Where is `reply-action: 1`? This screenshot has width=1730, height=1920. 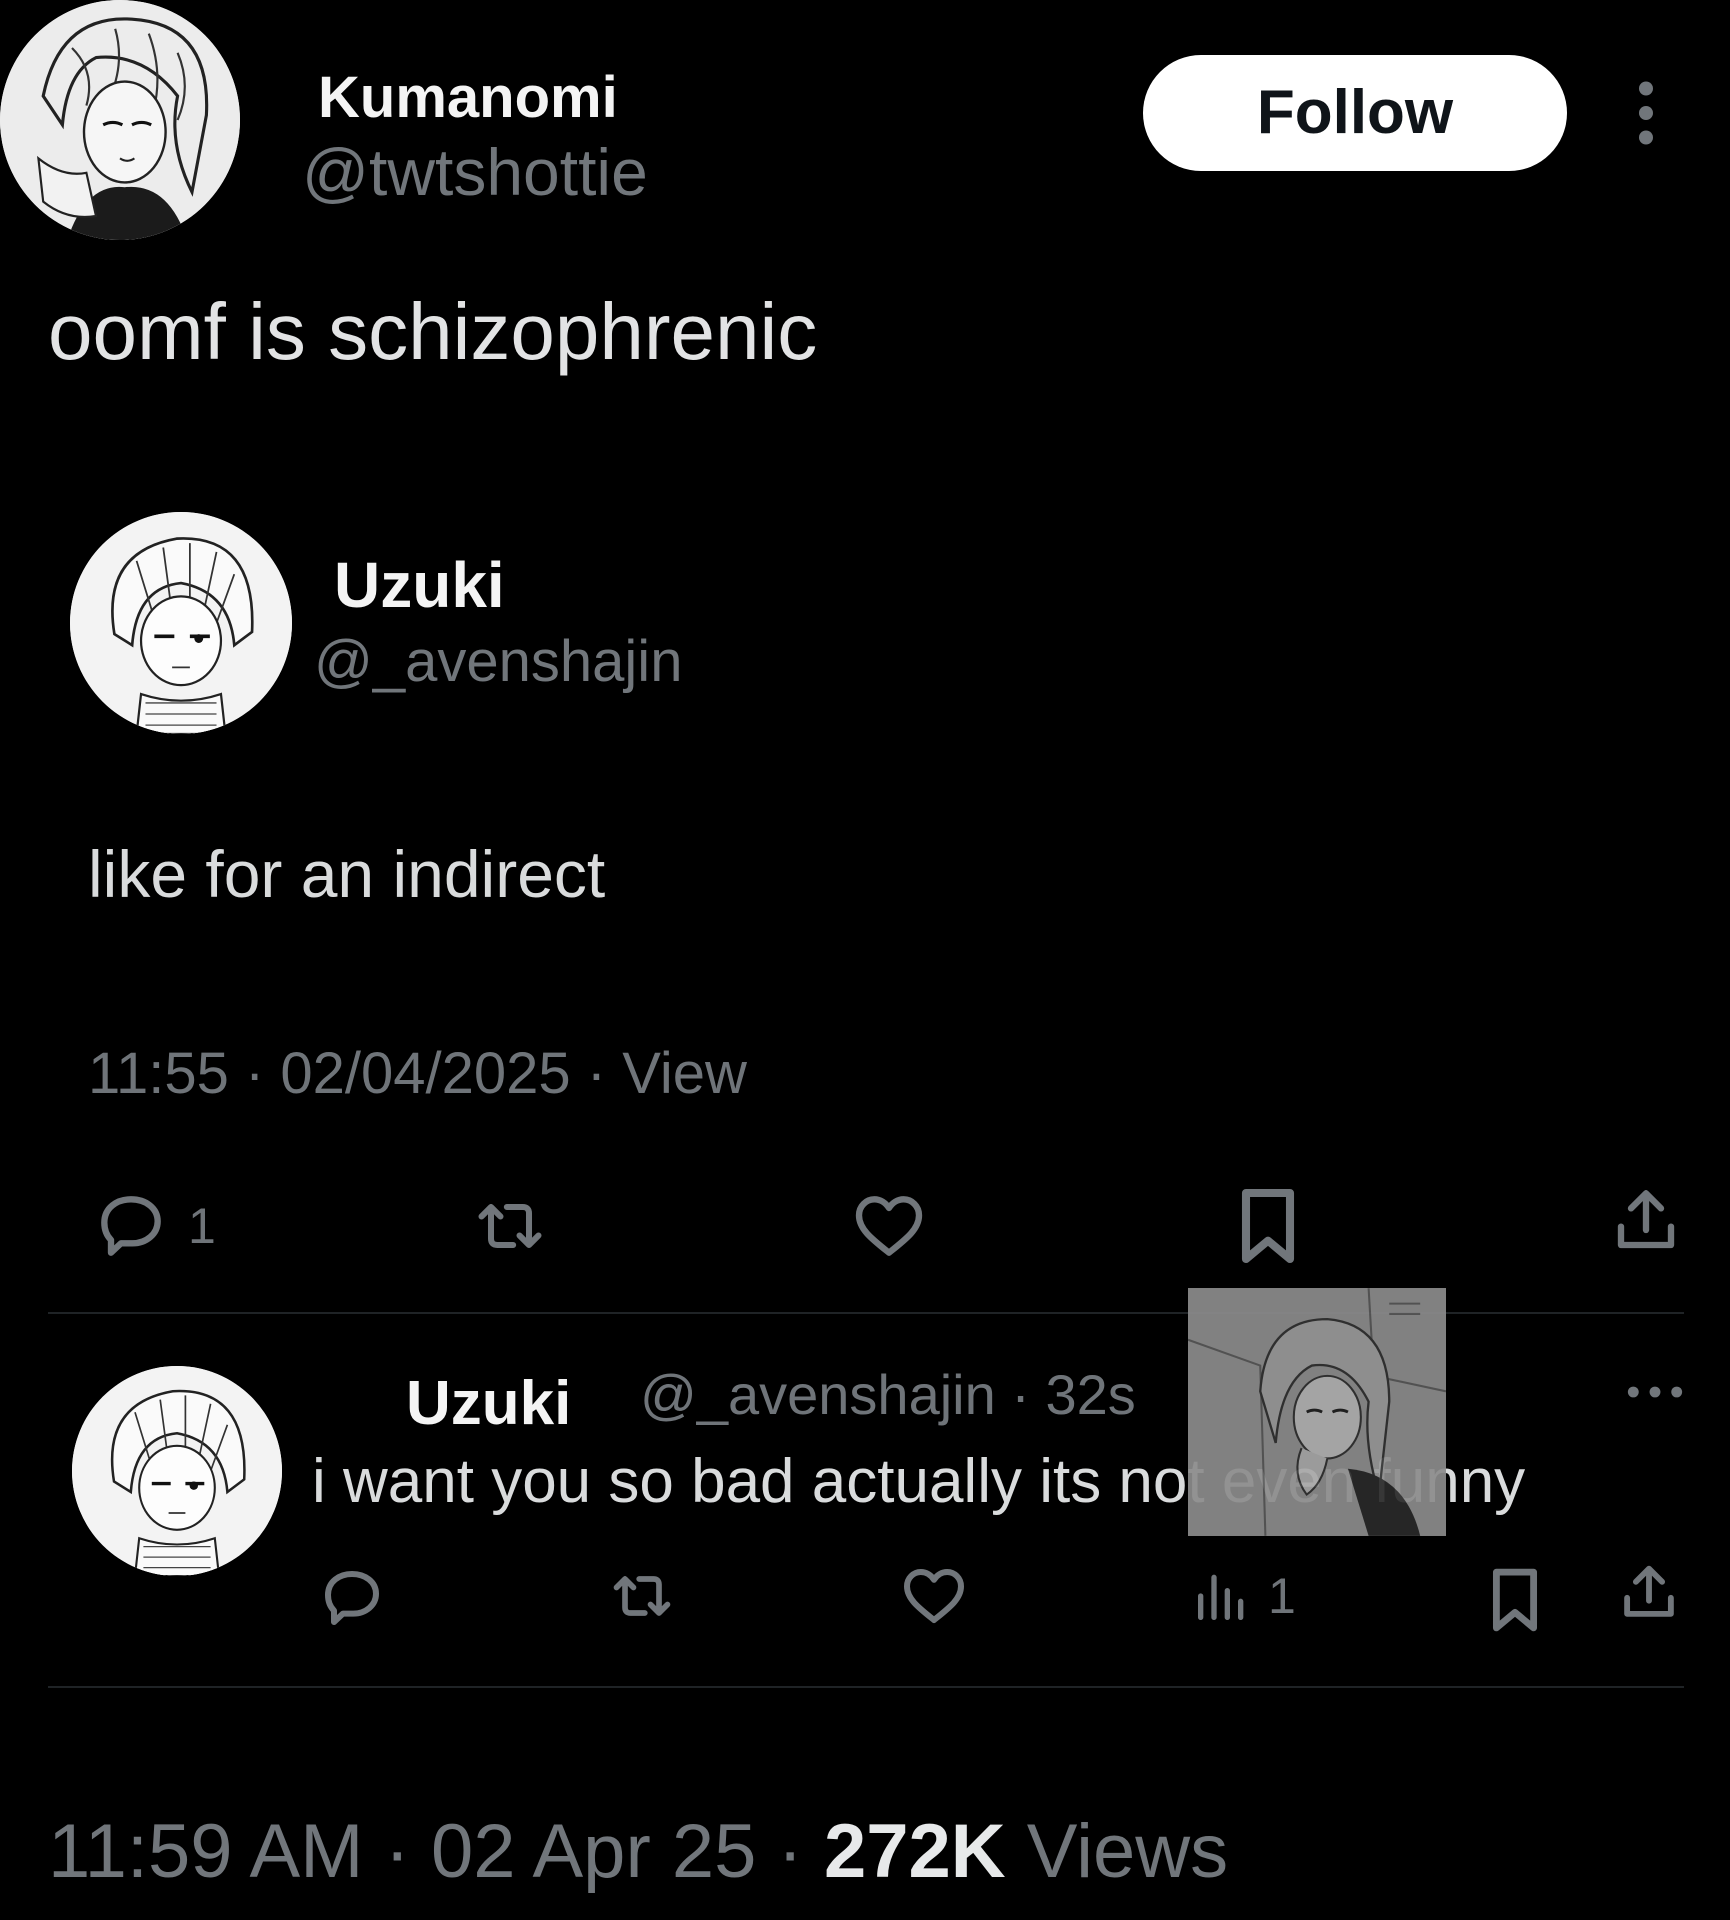
reply-action: 1 is located at coordinates (152, 1226).